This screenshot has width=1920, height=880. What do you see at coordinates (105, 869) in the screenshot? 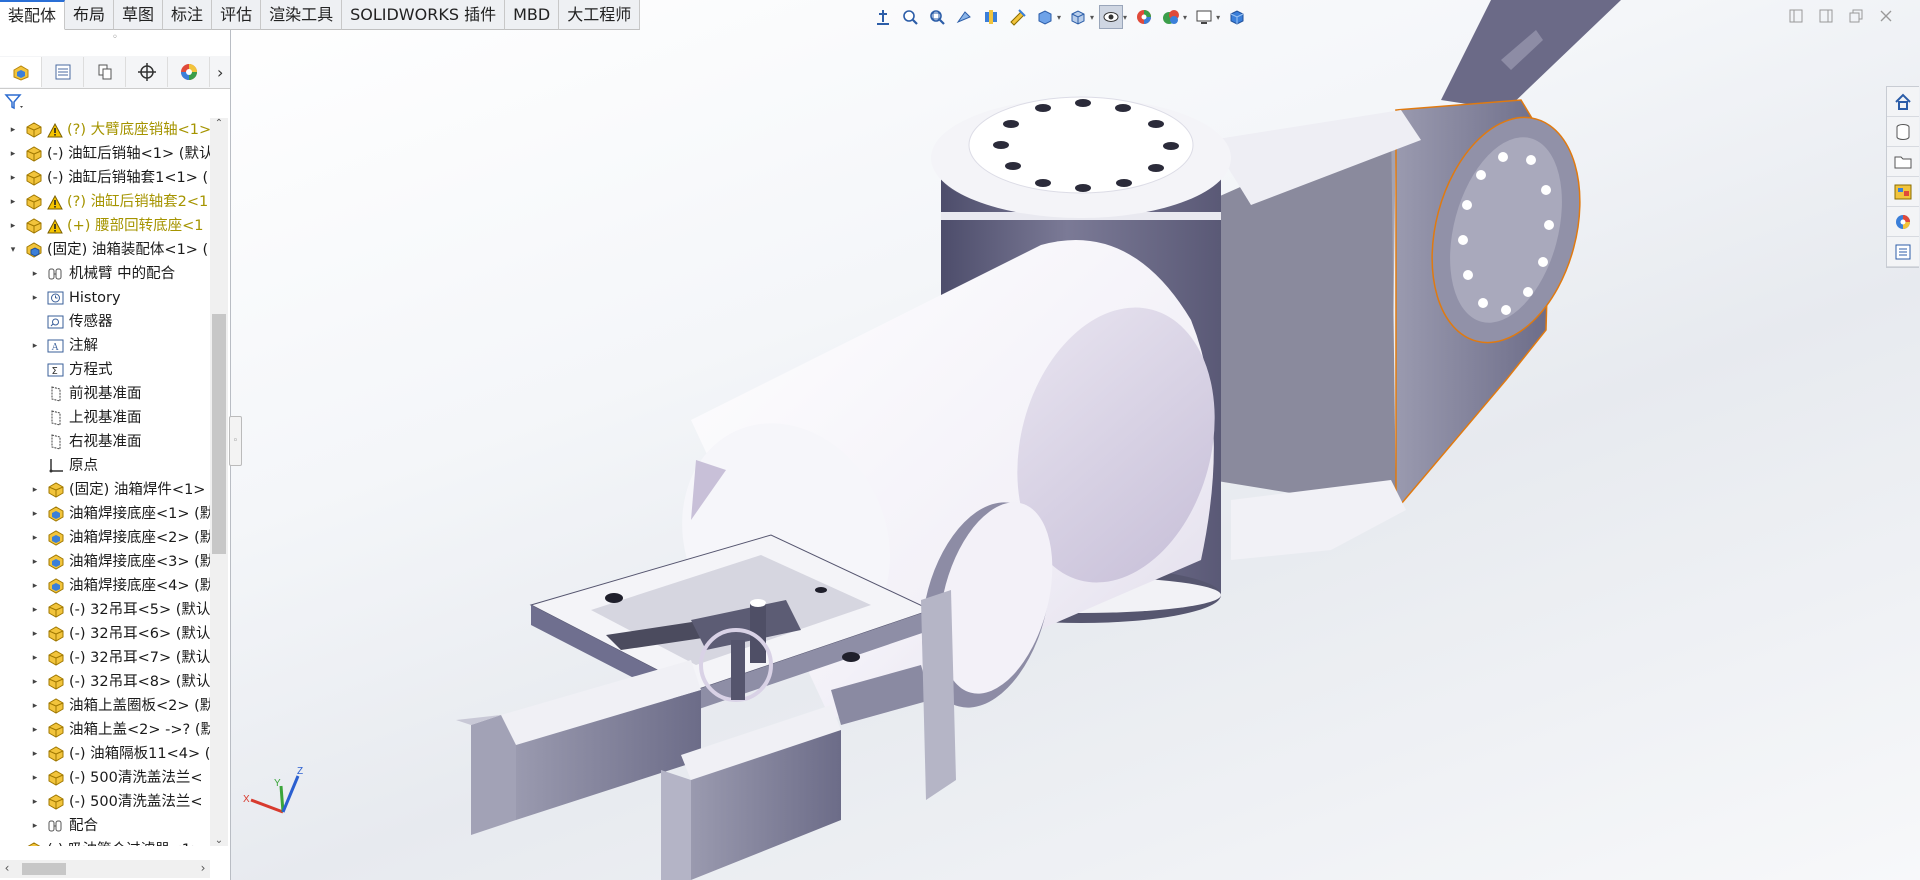
I see `tree-horizontal-scrollbar: ‹ ›` at bounding box center [105, 869].